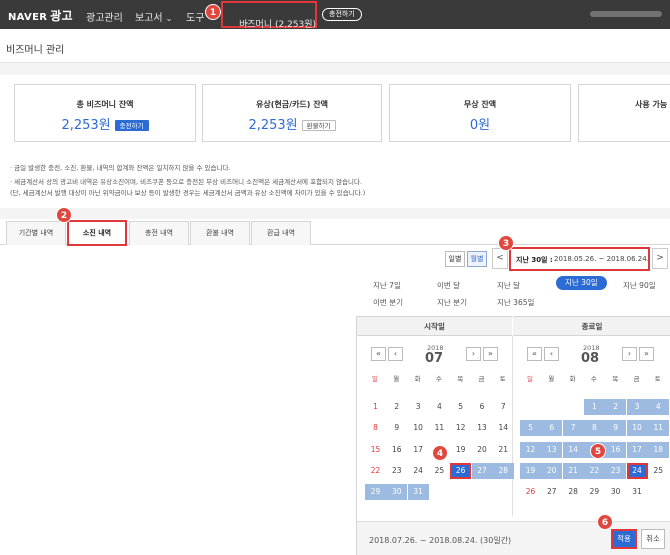  Describe the element at coordinates (581, 283) in the screenshot. I see `preset-last-30-days: 지난 30일` at that location.